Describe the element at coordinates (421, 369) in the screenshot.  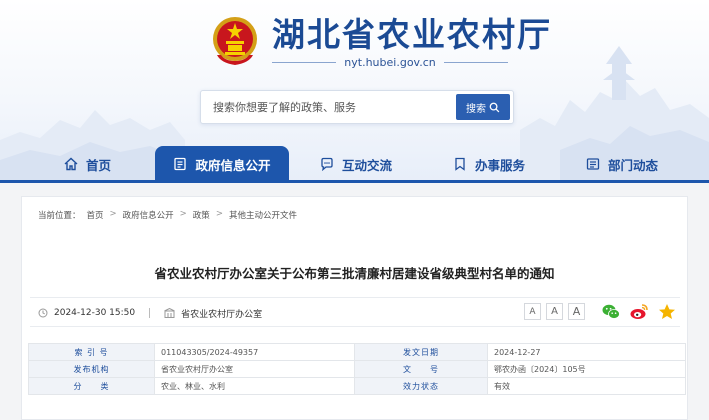
I see `document-number-label: 文 号` at that location.